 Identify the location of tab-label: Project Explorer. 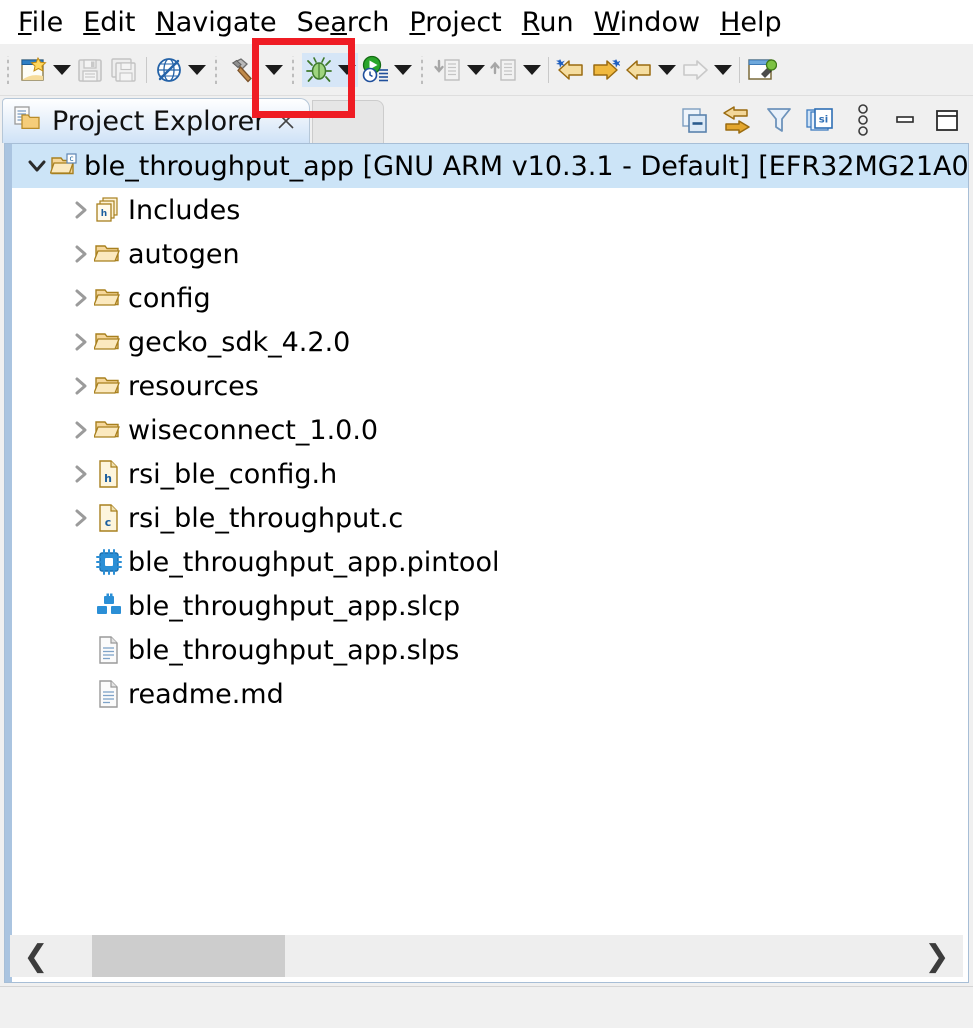
(159, 121).